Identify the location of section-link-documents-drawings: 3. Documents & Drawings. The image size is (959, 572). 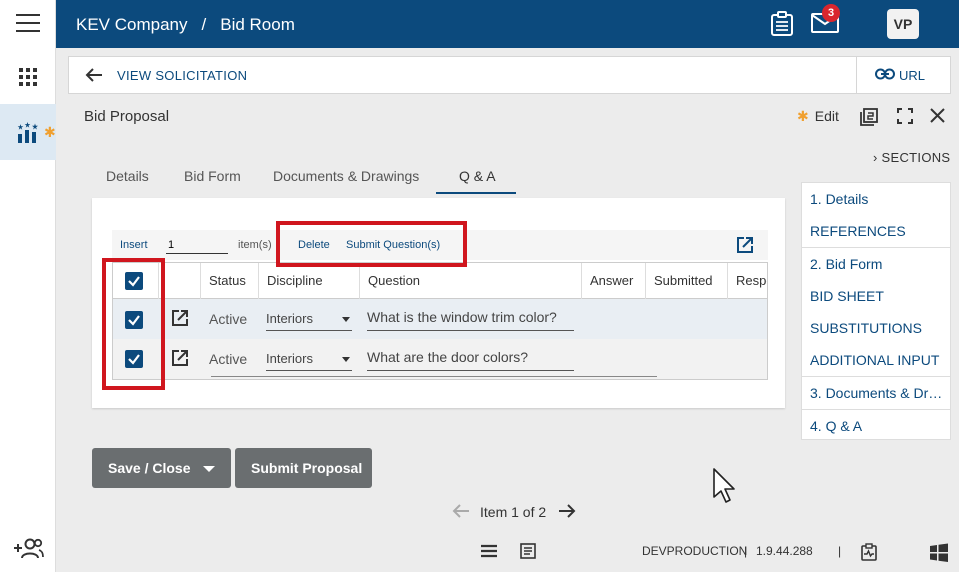
(878, 393).